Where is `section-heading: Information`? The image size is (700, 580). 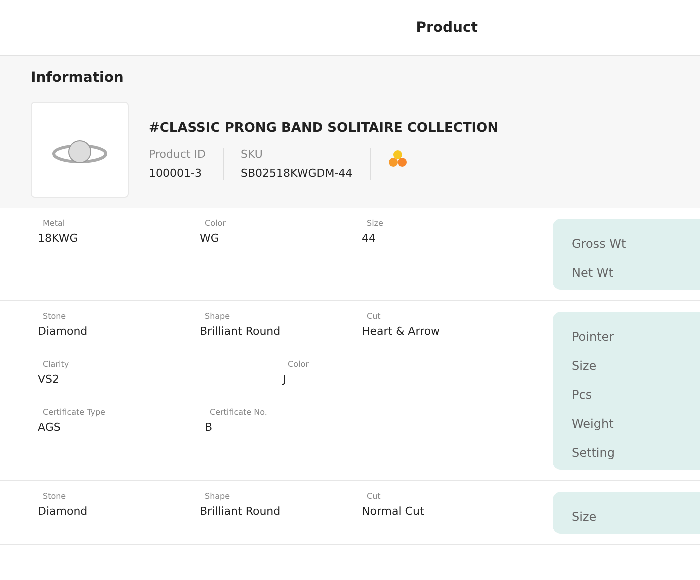
section-heading: Information is located at coordinates (78, 78).